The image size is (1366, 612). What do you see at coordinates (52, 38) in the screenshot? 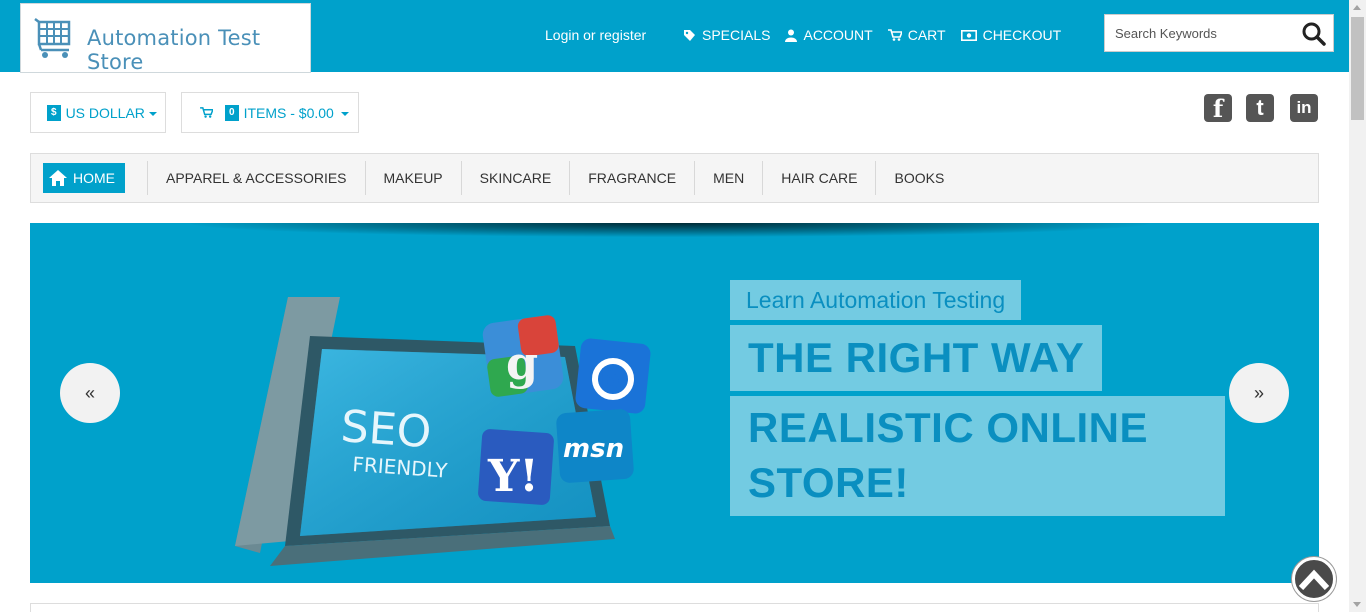
I see `shopping-cart-logo-icon` at bounding box center [52, 38].